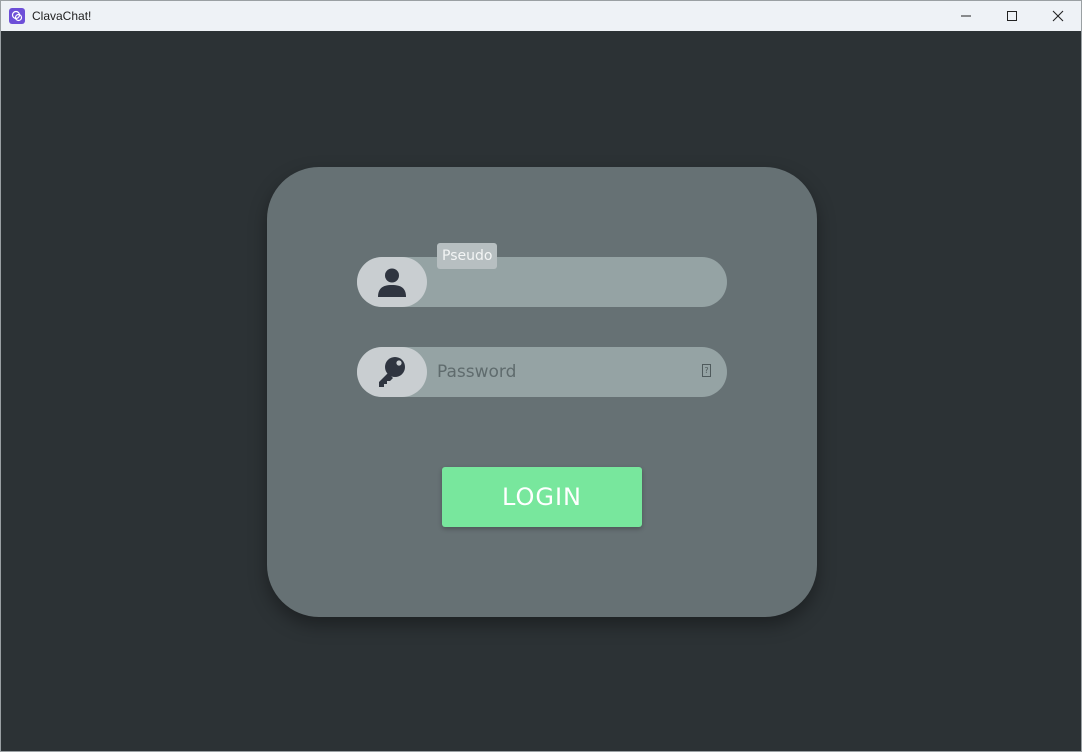  I want to click on window-title: ClavaChat!, so click(62, 16).